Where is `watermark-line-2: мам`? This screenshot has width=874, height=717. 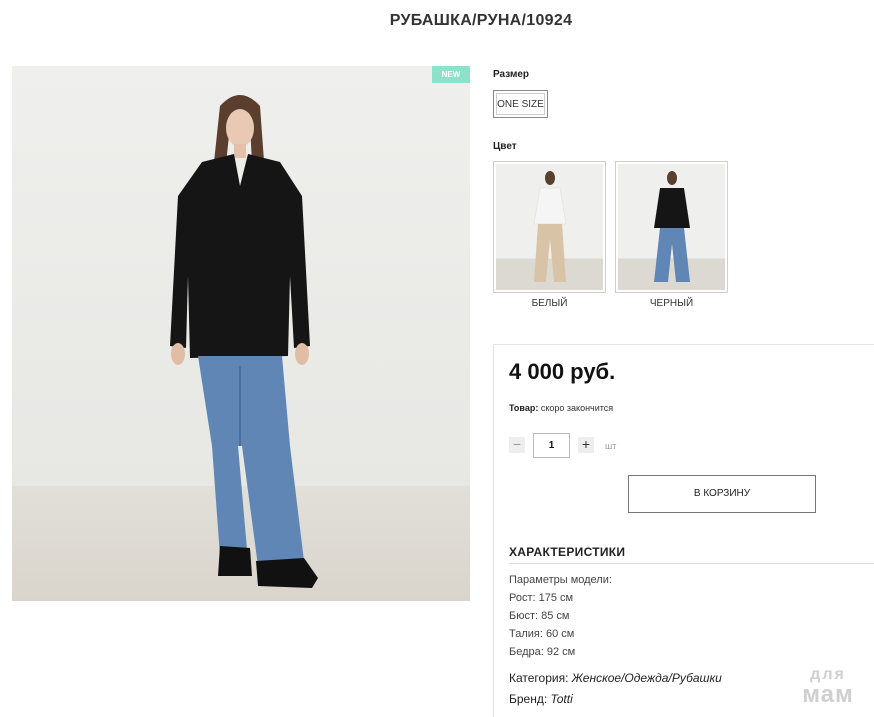
watermark-line-2: мам is located at coordinates (828, 694).